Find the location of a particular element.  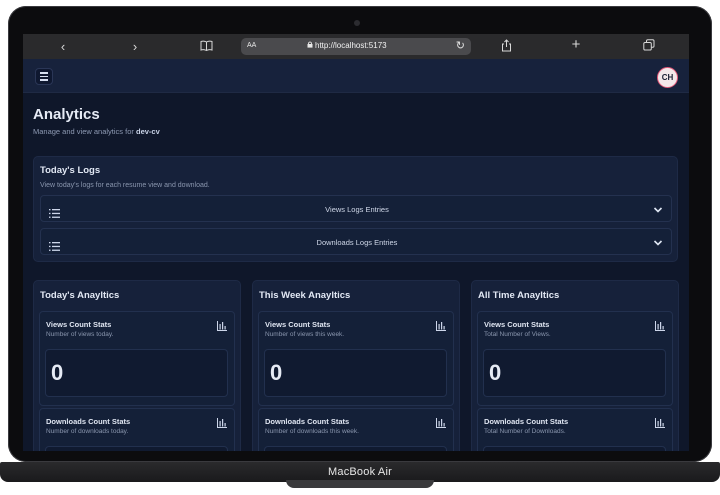

laptop-notch is located at coordinates (360, 484).